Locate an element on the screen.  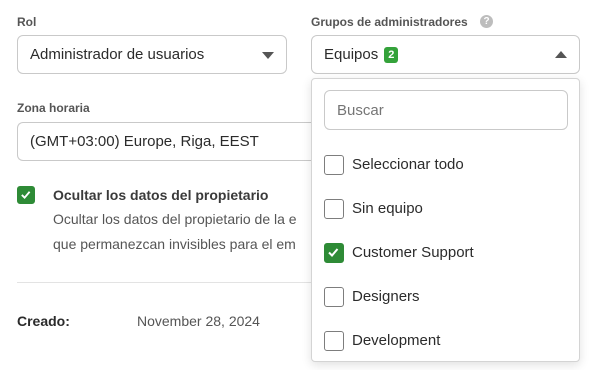
option-designers: Designers is located at coordinates (446, 297).